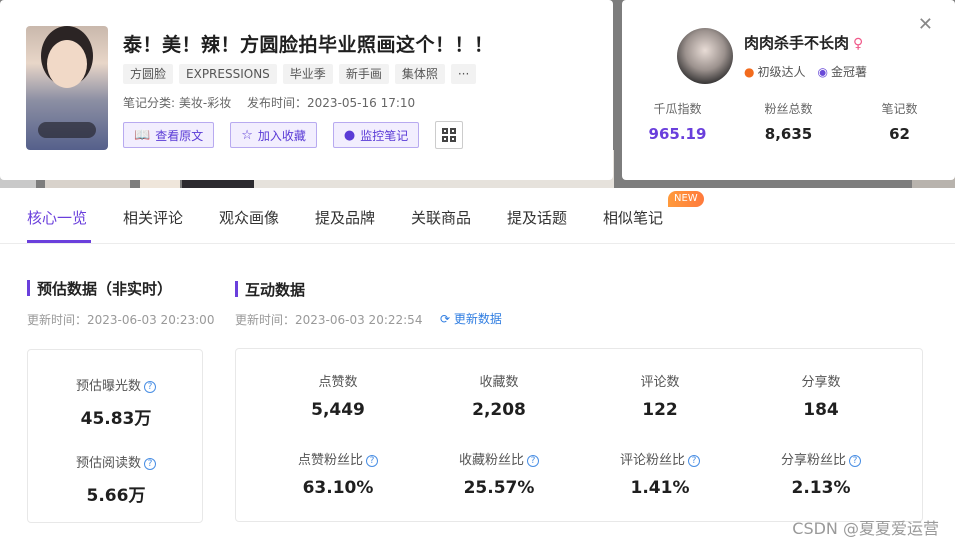 The image size is (955, 545). I want to click on monitor-note-button: ● 监控笔记, so click(376, 135).